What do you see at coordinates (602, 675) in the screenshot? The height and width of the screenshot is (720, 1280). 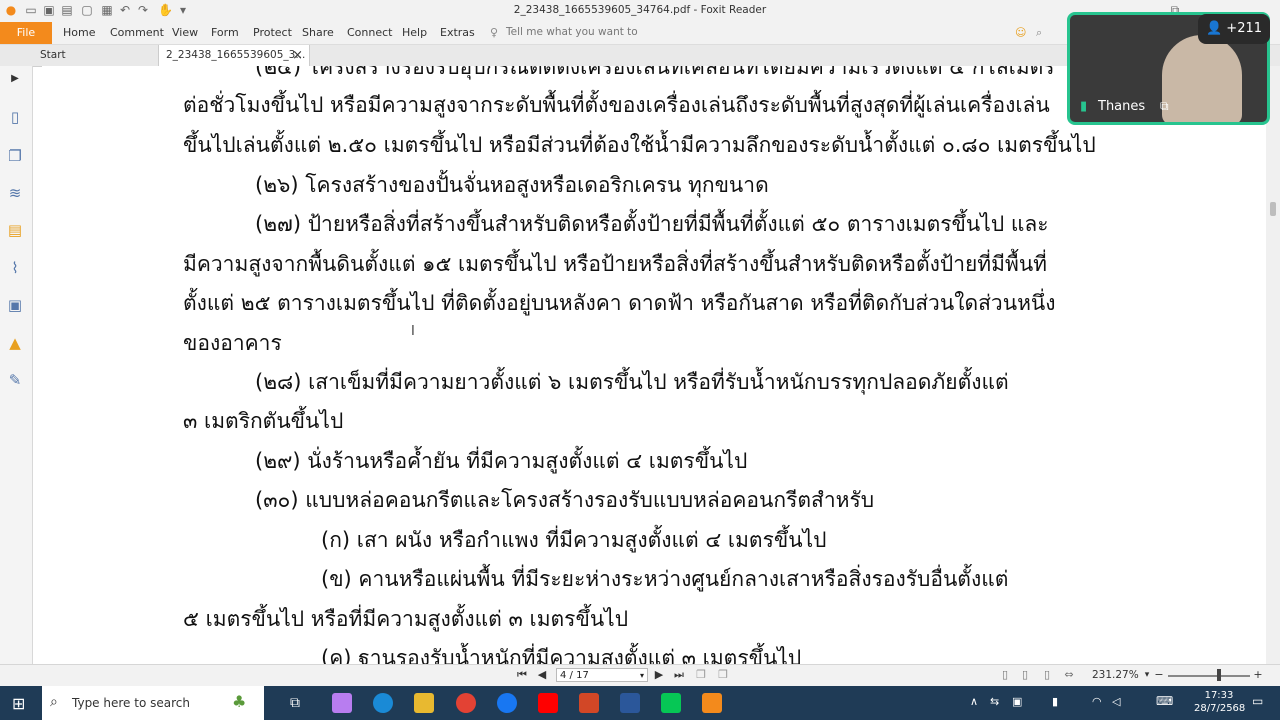 I see `page-number-field: 4 / 17 ▾` at bounding box center [602, 675].